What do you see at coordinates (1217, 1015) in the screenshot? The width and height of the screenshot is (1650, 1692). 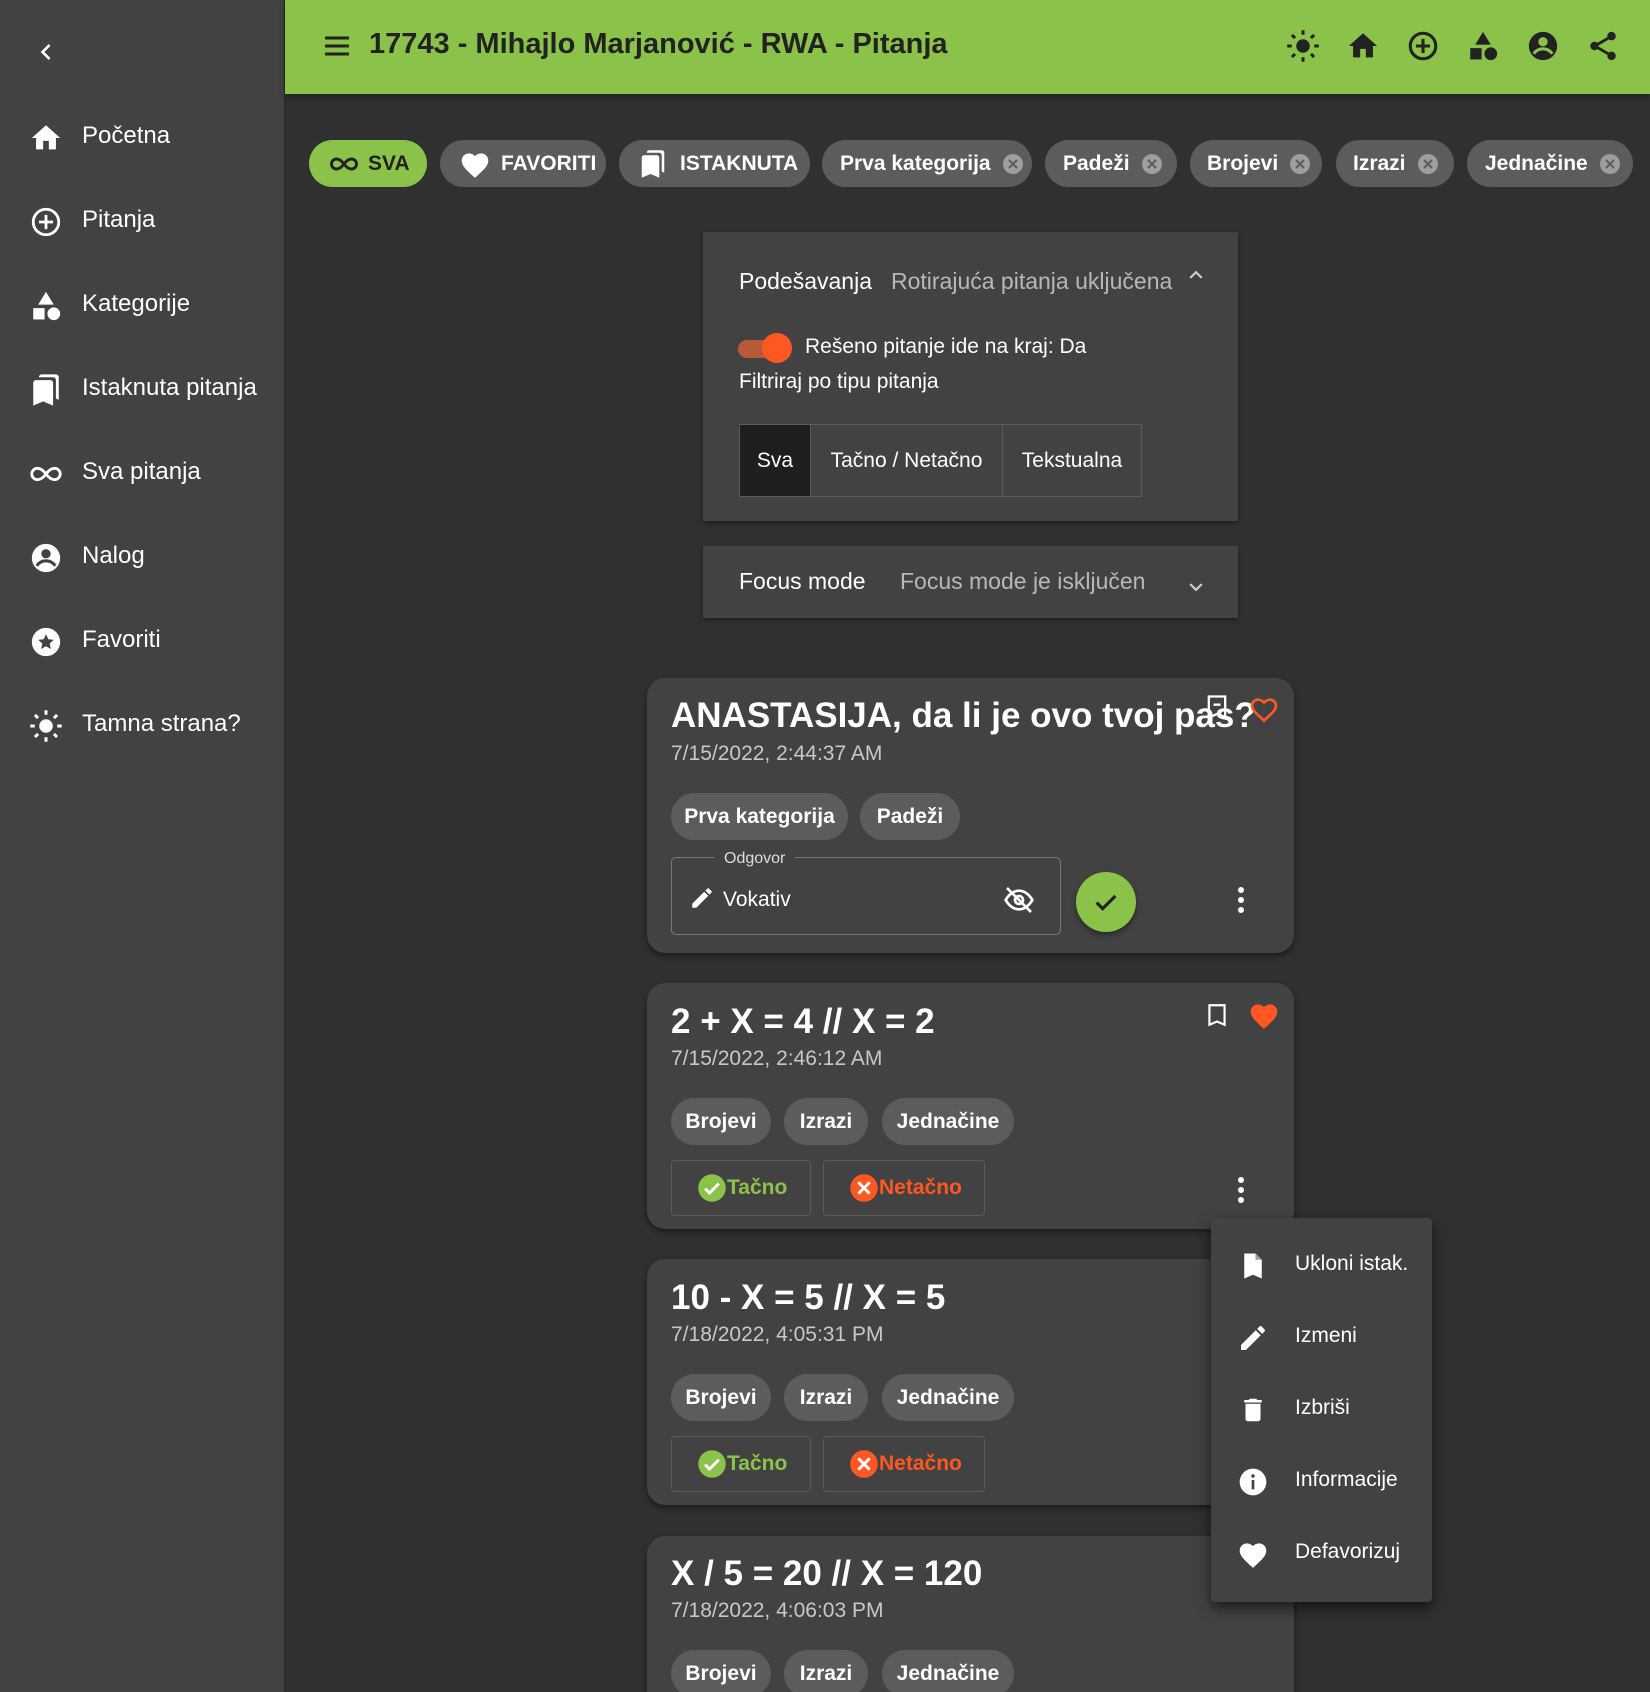 I see `bookmark-outline-icon` at bounding box center [1217, 1015].